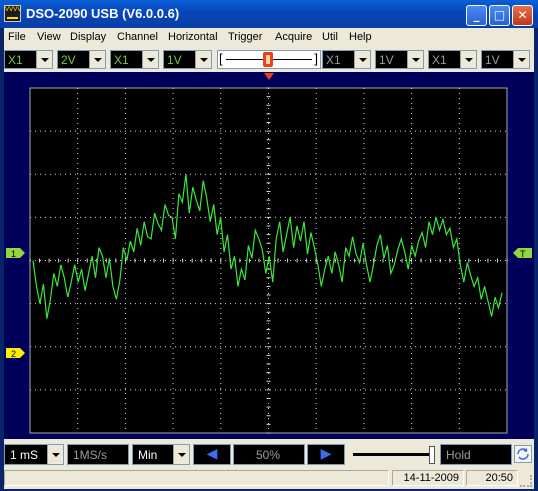 This screenshot has height=491, width=538. What do you see at coordinates (360, 37) in the screenshot?
I see `menu-help: Help` at bounding box center [360, 37].